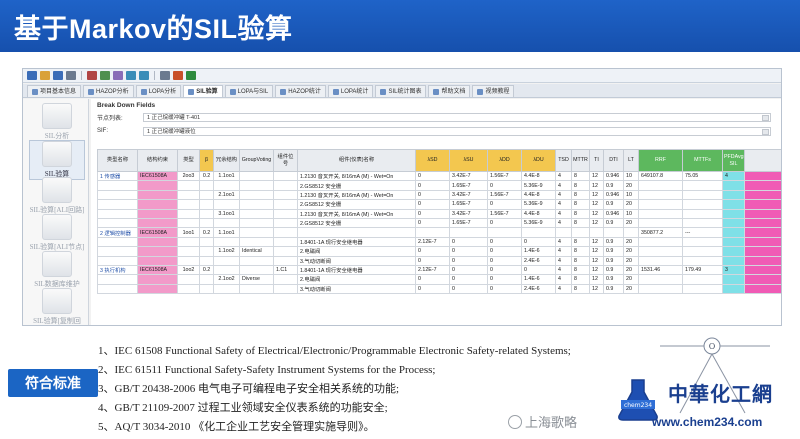  What do you see at coordinates (356, 204) in the screenshot?
I see `table-cell: 2.GS8512 安全栅` at bounding box center [356, 204].